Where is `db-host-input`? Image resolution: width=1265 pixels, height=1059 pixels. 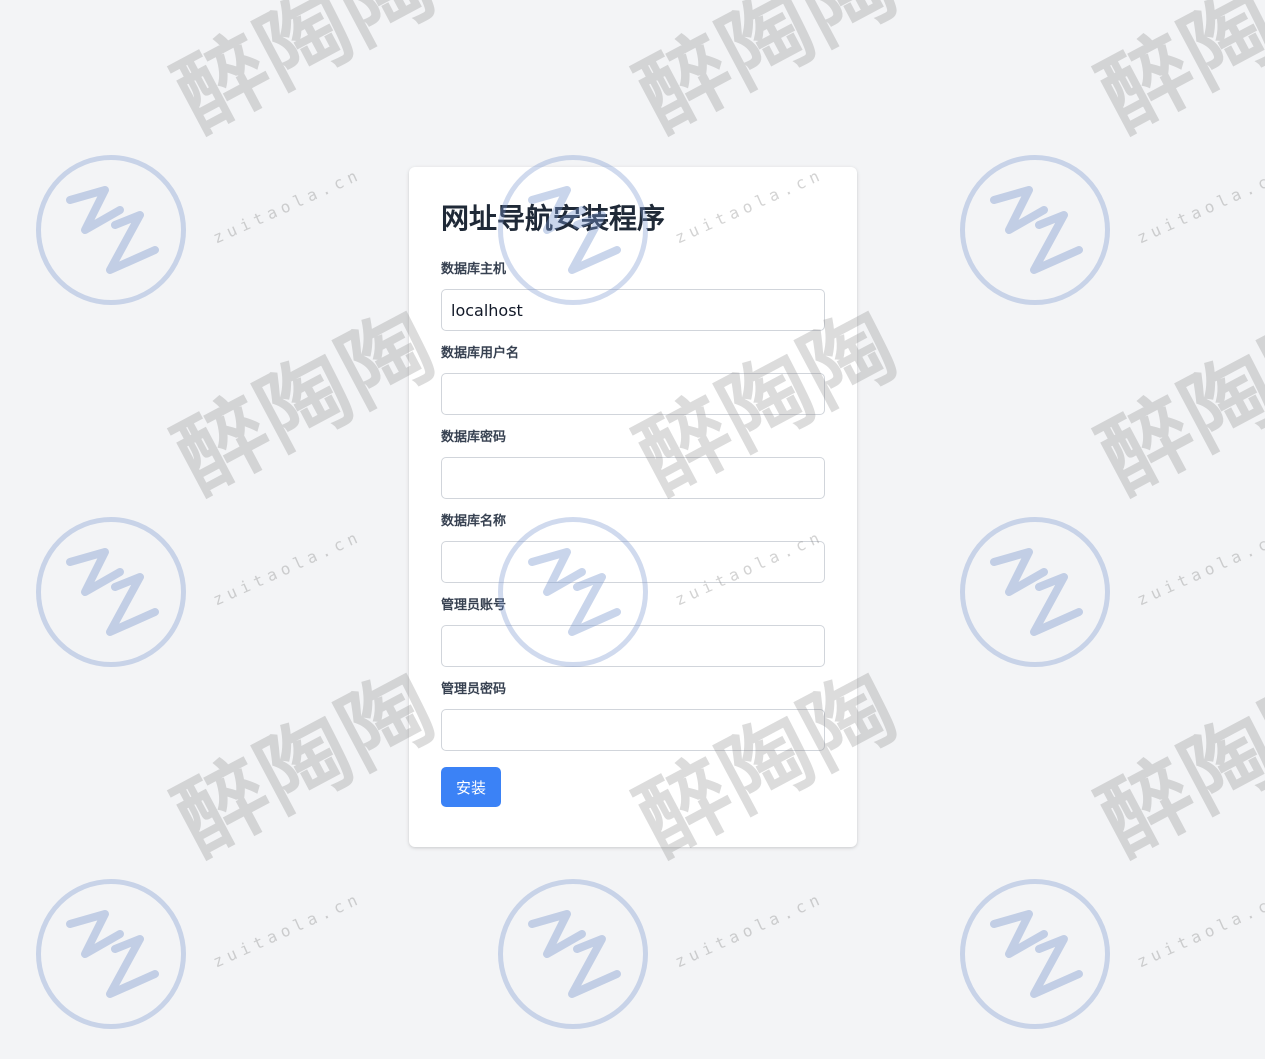 db-host-input is located at coordinates (633, 310).